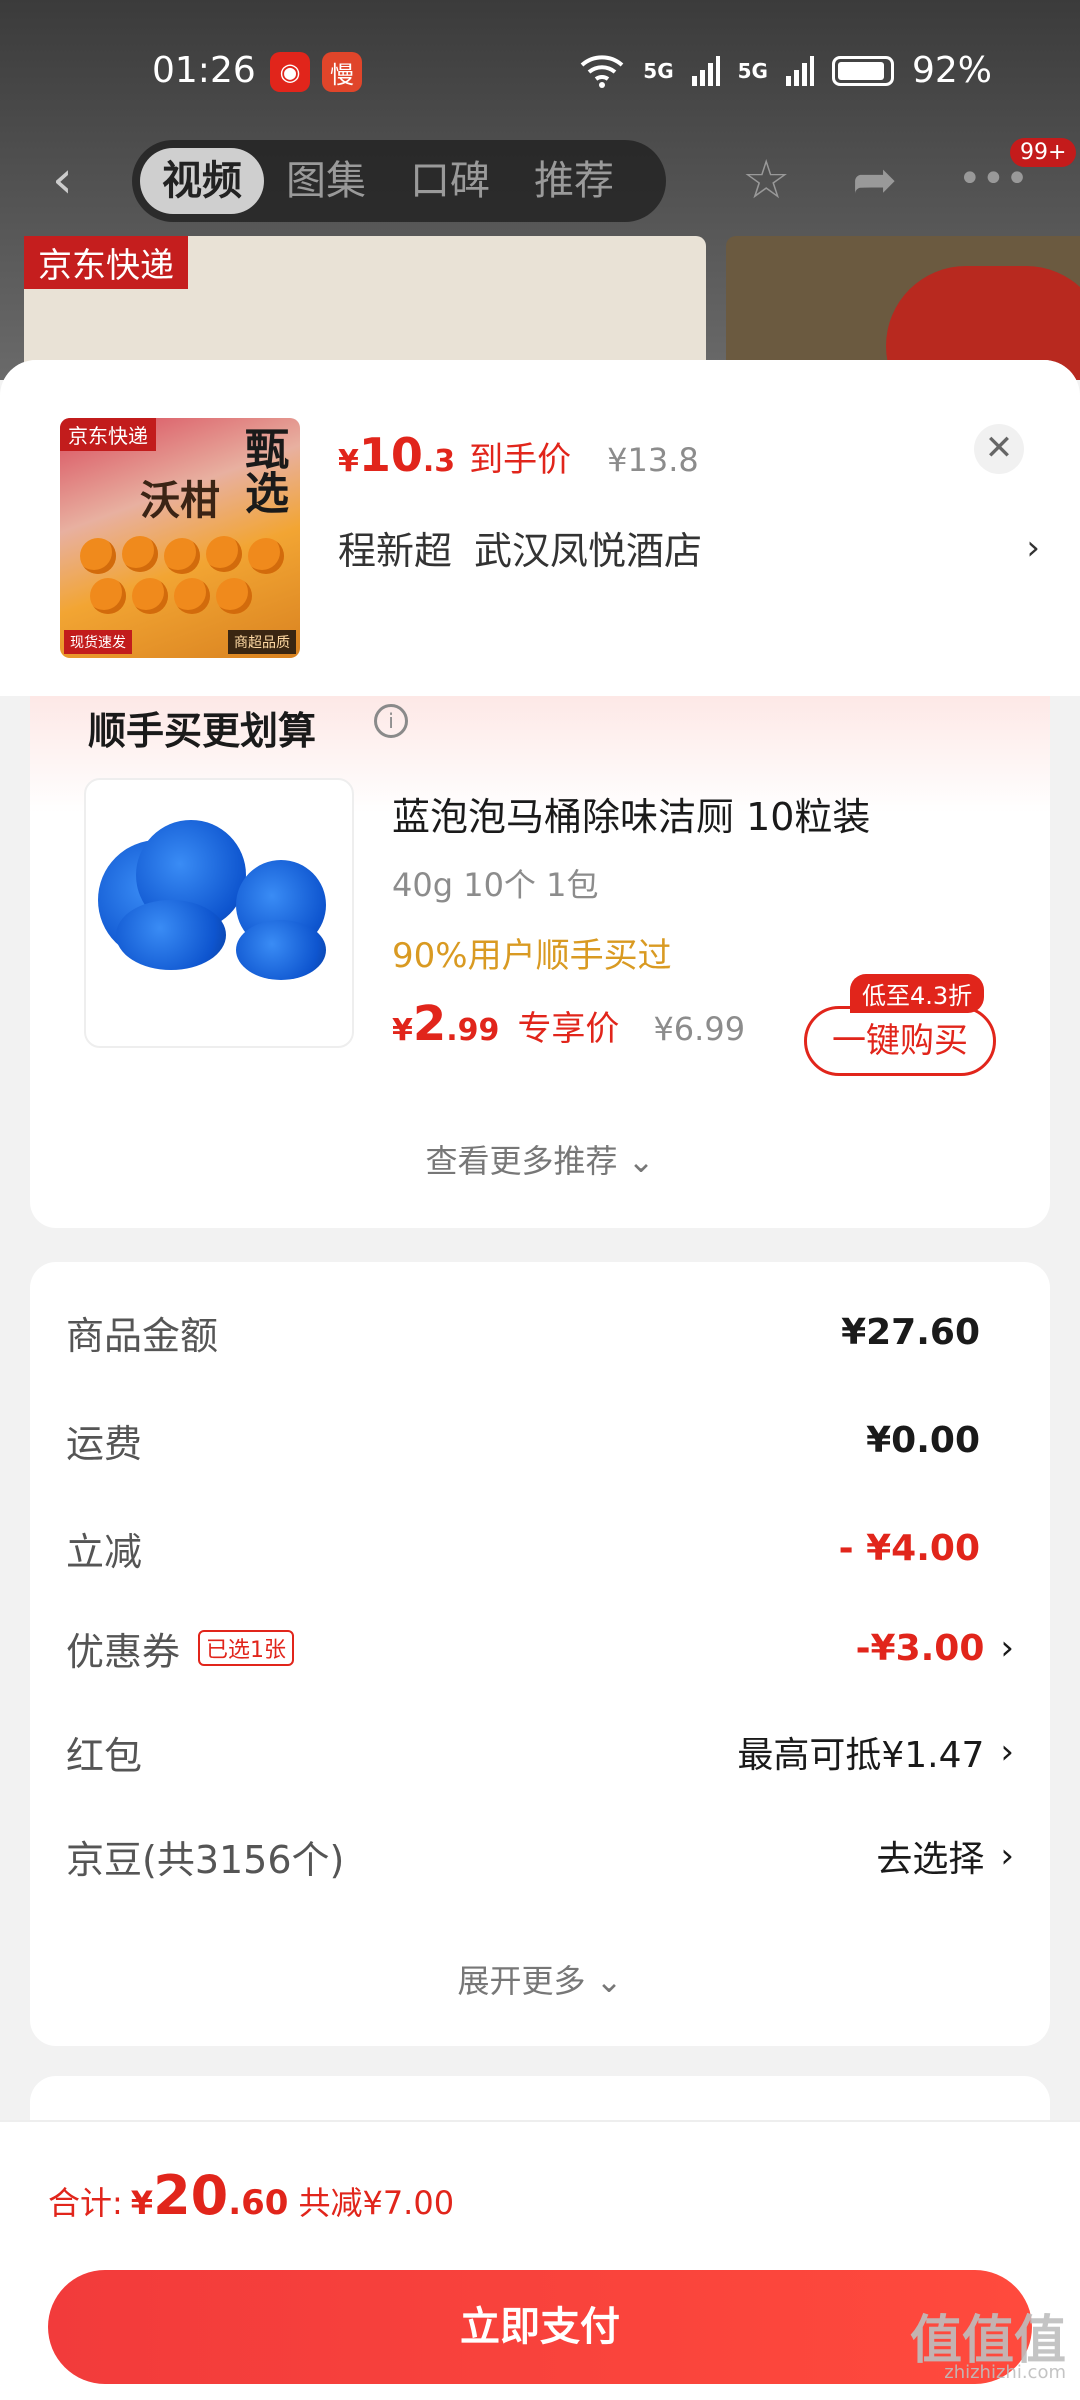 Image resolution: width=1080 pixels, height=2400 pixels. I want to click on upsell-item-spec: 40g 10个 1包, so click(495, 885).